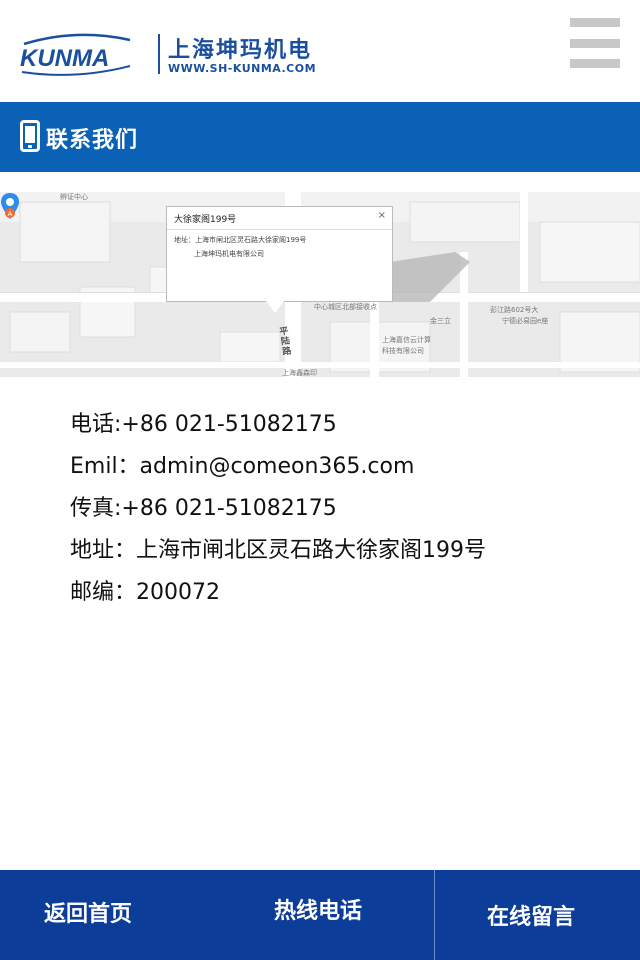  What do you see at coordinates (406, 340) in the screenshot?
I see `map-poi-label: 上海嘉信云计算` at bounding box center [406, 340].